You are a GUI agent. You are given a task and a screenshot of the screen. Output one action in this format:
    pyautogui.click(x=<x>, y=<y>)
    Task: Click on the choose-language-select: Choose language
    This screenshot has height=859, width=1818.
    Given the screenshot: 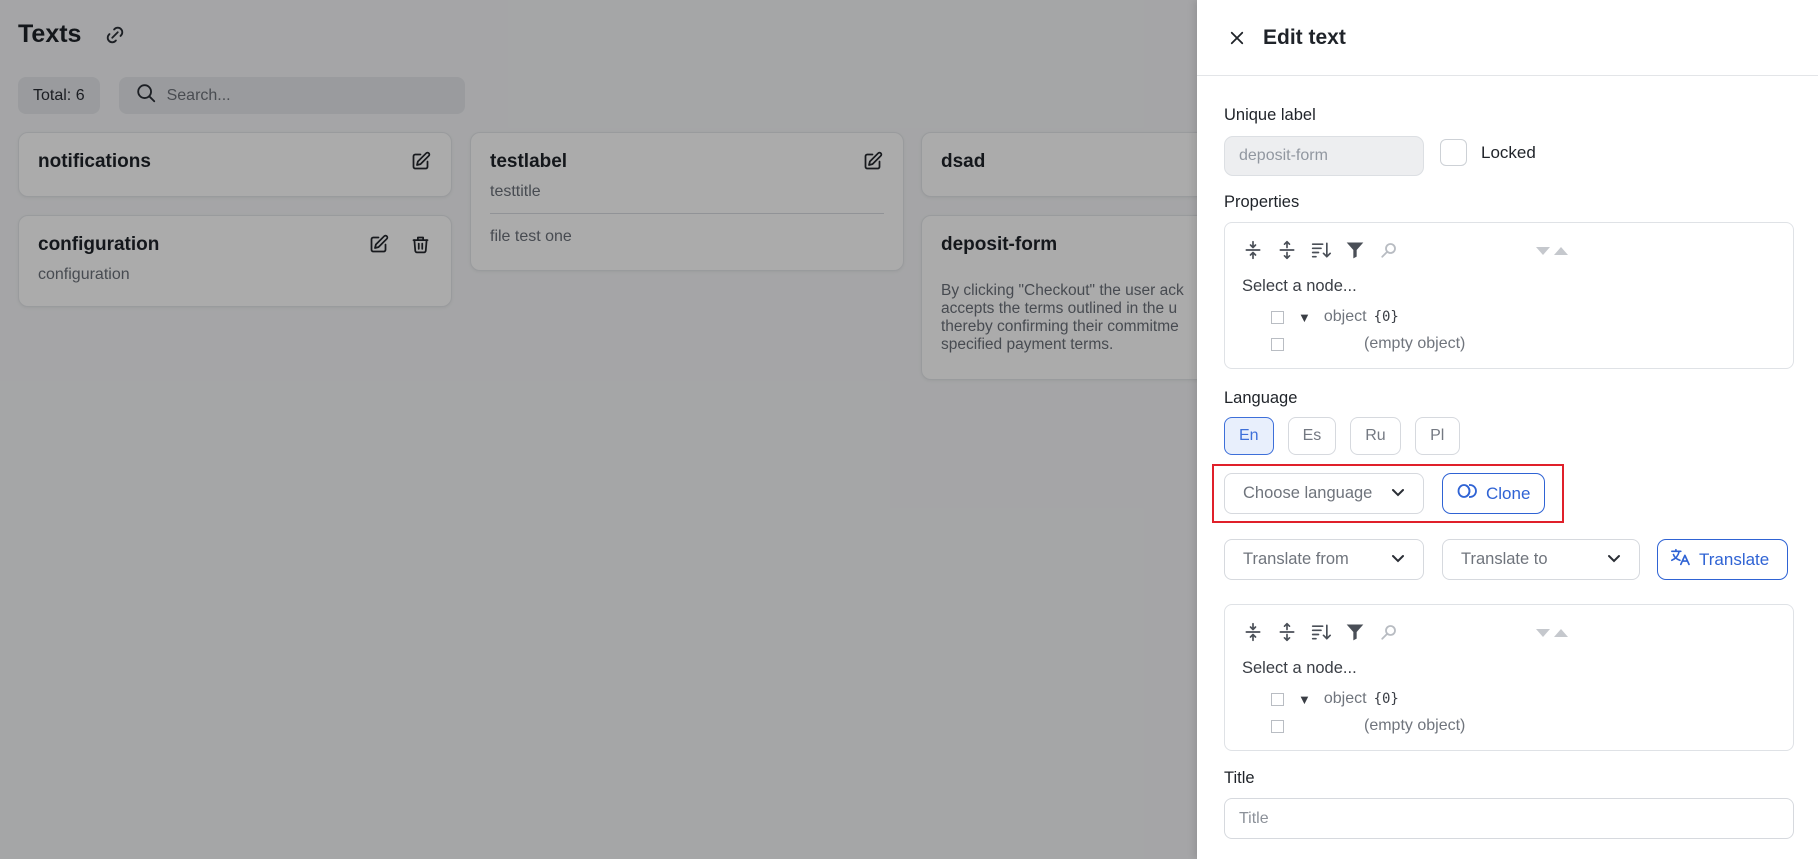 What is the action you would take?
    pyautogui.click(x=1324, y=493)
    